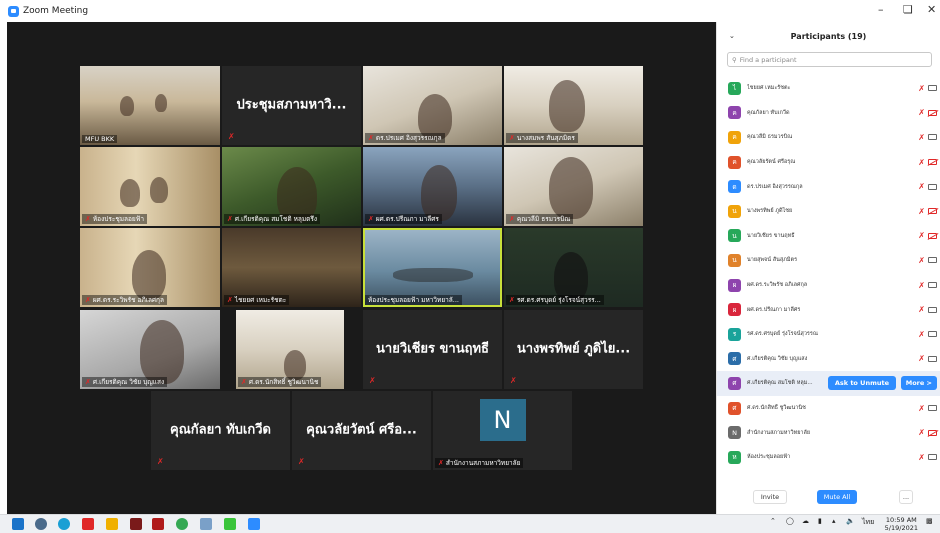 The width and height of the screenshot is (940, 533). Describe the element at coordinates (828, 309) in the screenshot. I see `participant-row: ผ ผศ.ดร.ปรีณภา มาลีศร ✗` at that location.